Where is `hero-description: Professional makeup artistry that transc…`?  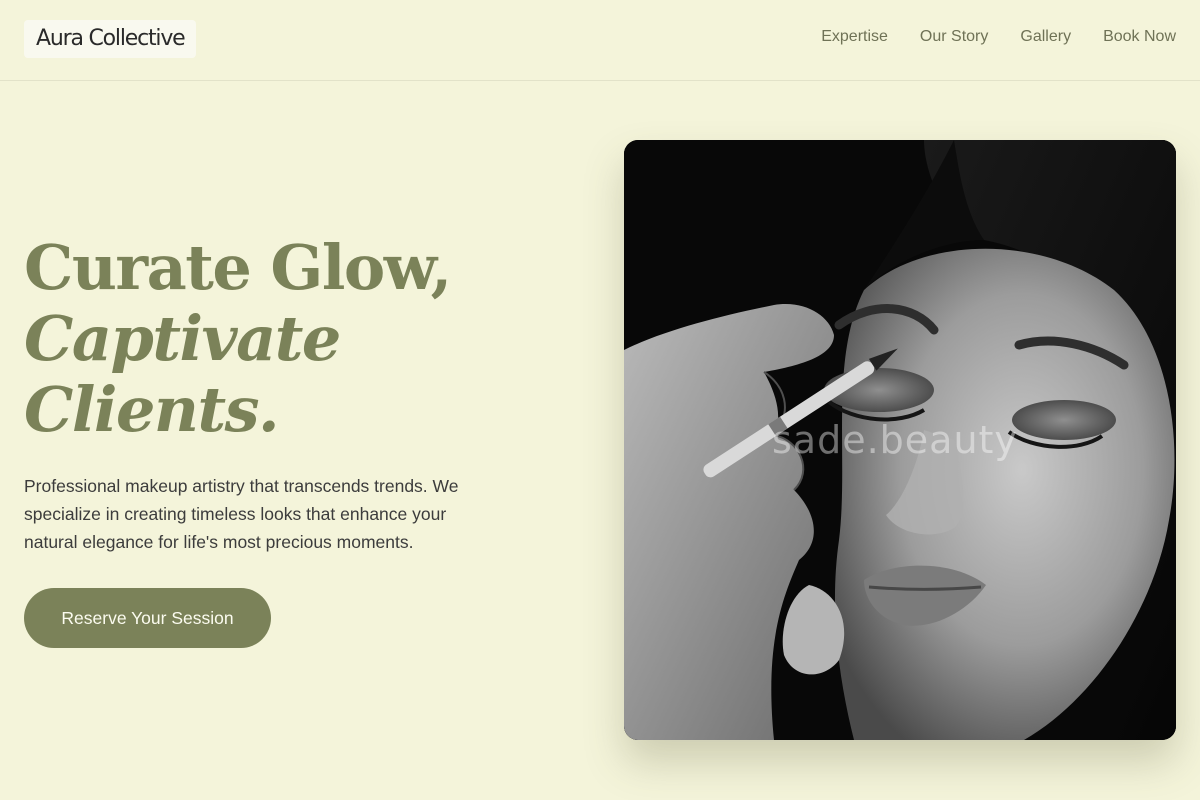
hero-description: Professional makeup artistry that transc… is located at coordinates (241, 514).